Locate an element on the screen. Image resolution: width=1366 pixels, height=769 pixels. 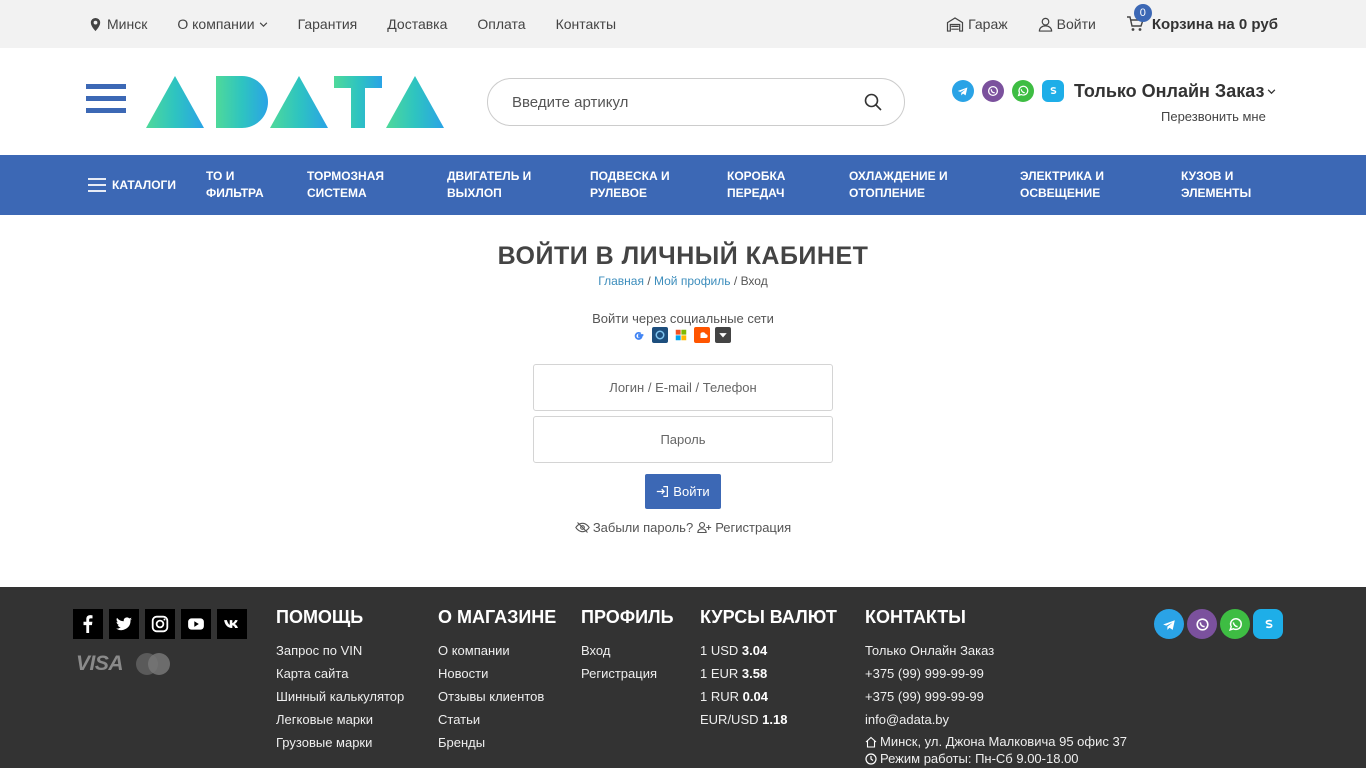
callback-link: Перезвонить мне is located at coordinates (1213, 116).